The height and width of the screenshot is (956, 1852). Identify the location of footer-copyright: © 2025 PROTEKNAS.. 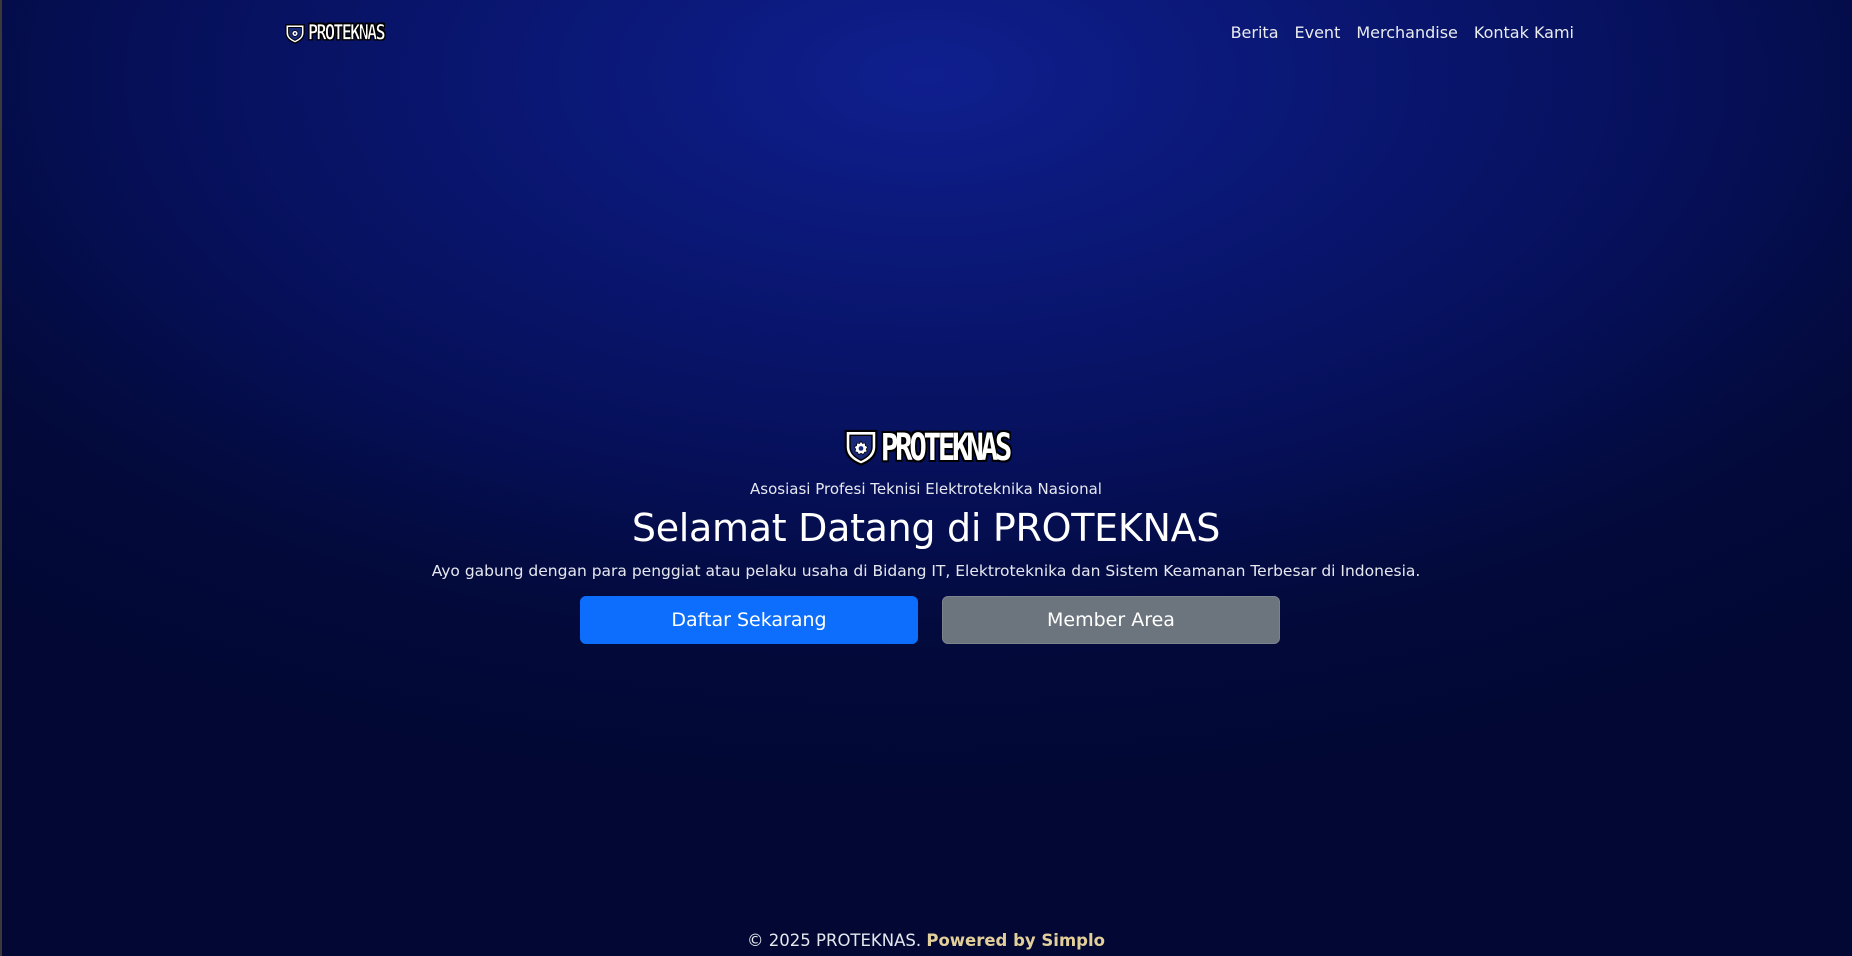
(834, 940).